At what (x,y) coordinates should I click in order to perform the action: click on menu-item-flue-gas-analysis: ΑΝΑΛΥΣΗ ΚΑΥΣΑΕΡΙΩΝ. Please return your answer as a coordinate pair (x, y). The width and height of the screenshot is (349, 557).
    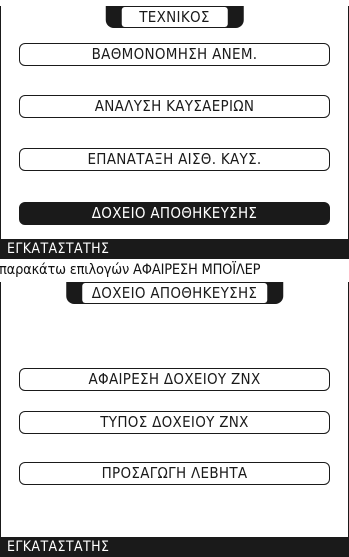
    Looking at the image, I should click on (174, 106).